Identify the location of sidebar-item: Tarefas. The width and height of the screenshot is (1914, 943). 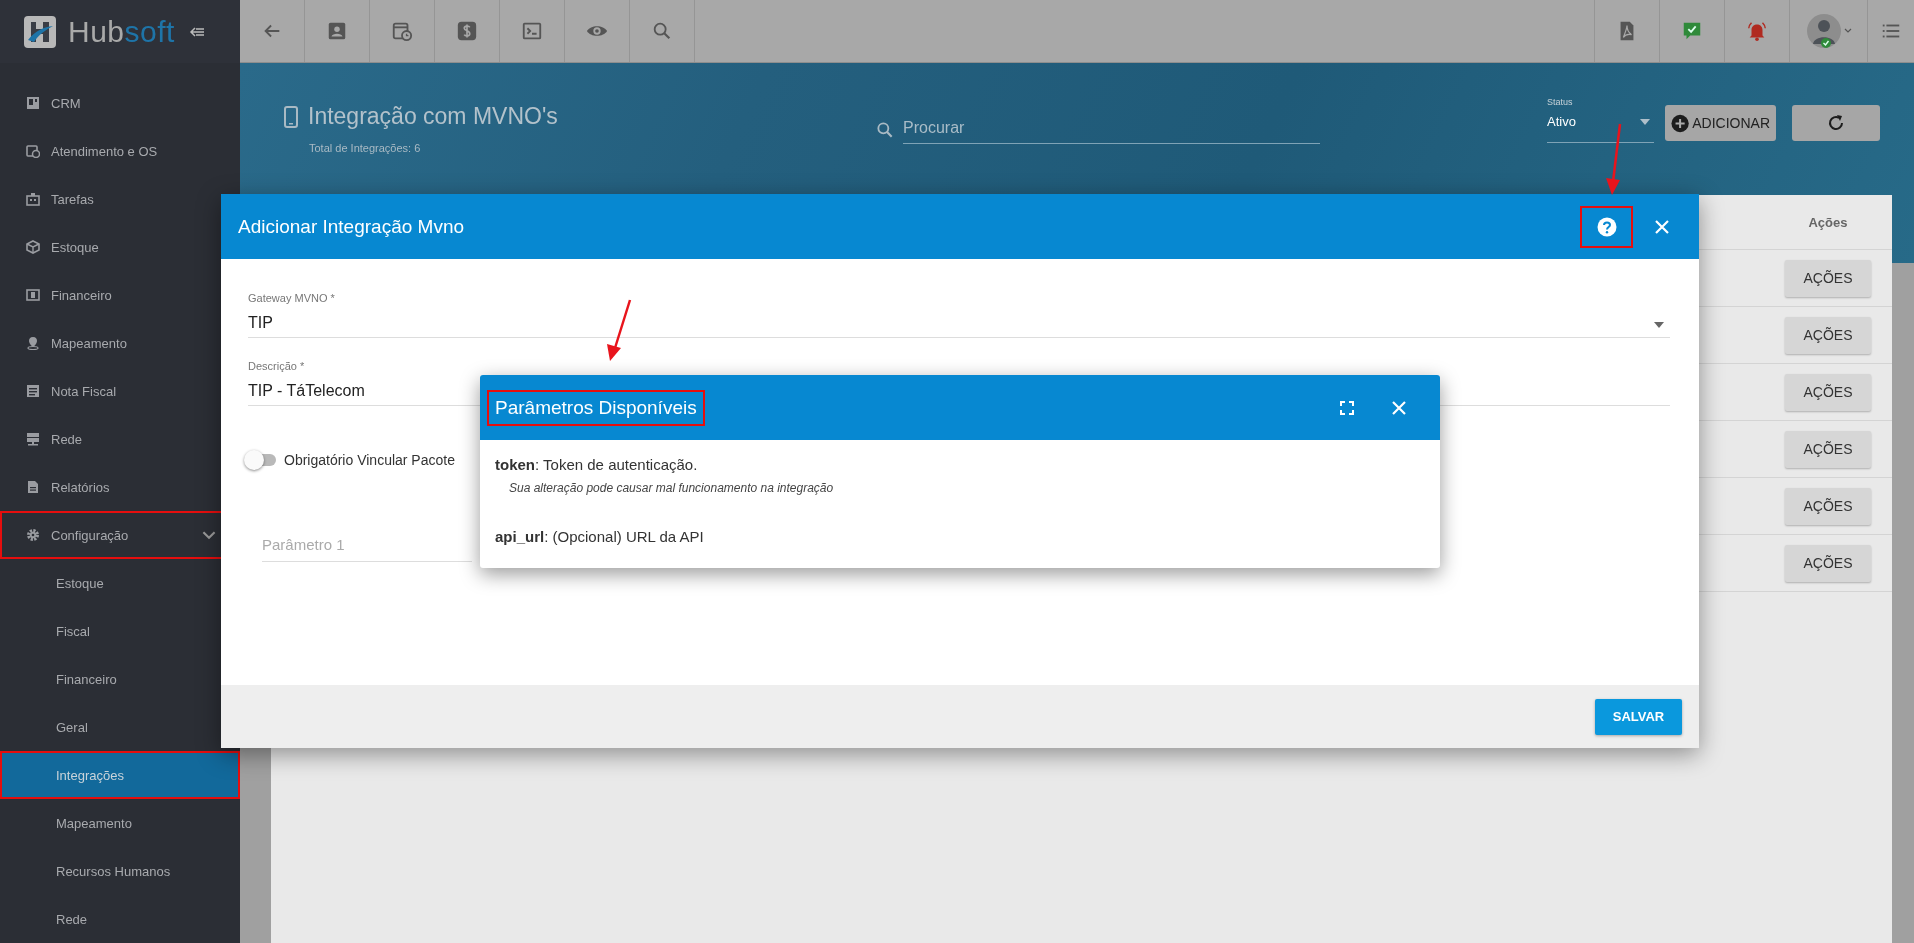
(120, 199).